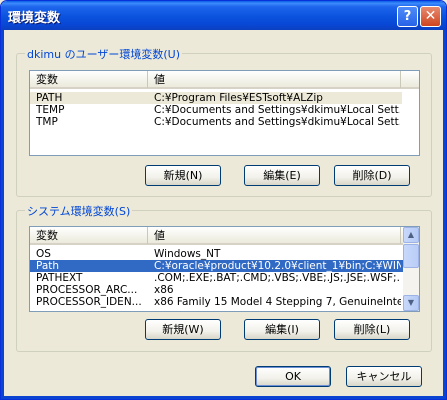 This screenshot has width=447, height=400. What do you see at coordinates (407, 16) in the screenshot?
I see `help-button: ?` at bounding box center [407, 16].